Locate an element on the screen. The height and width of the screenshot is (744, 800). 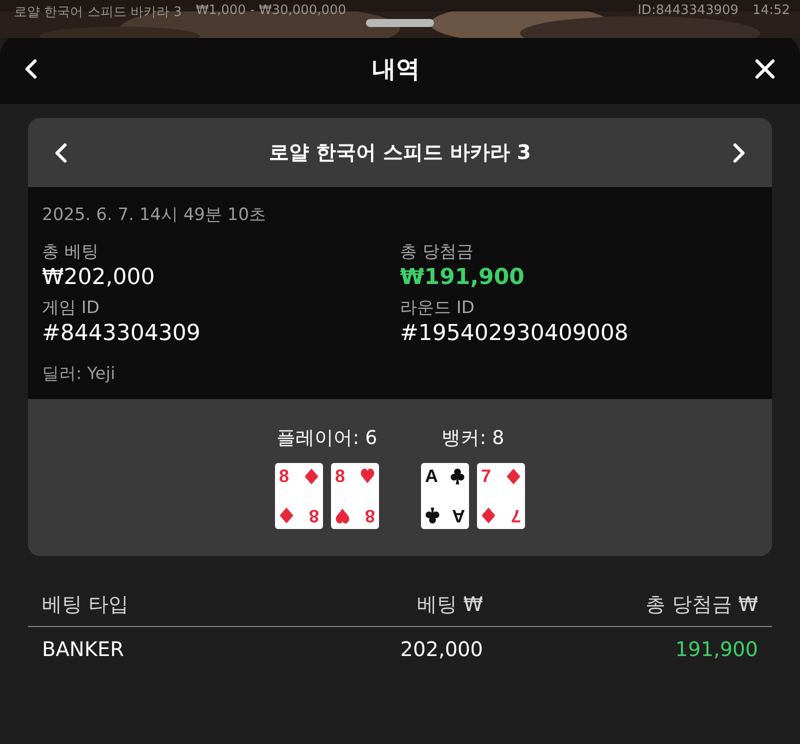
bet-limits: ₩1,000 - ₩30,000,000 is located at coordinates (271, 11).